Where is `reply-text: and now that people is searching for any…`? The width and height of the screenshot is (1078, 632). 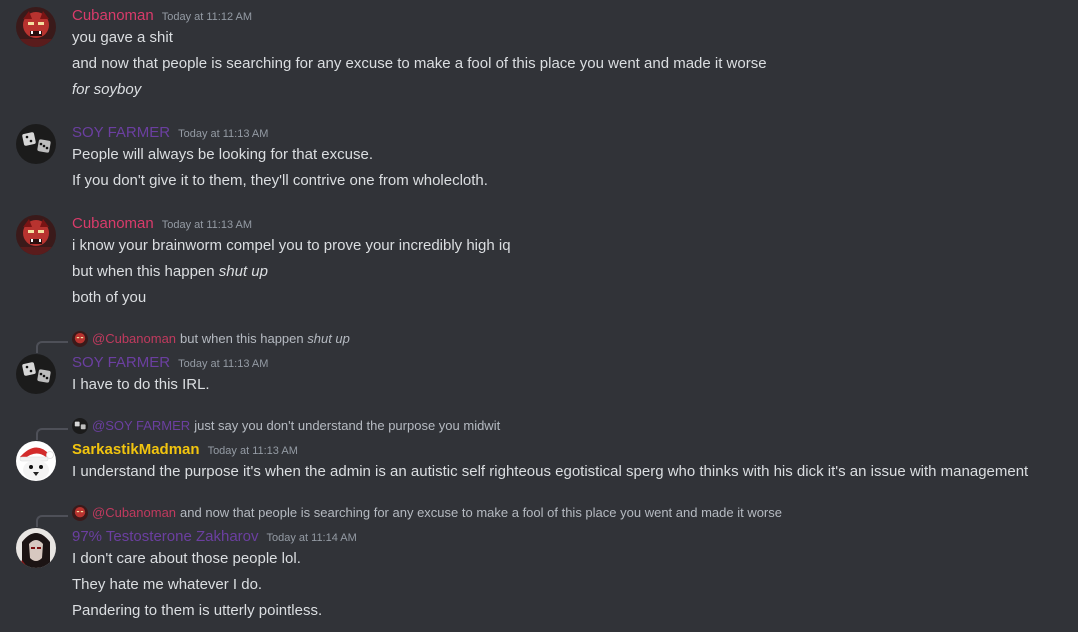
reply-text: and now that people is searching for any… is located at coordinates (481, 512).